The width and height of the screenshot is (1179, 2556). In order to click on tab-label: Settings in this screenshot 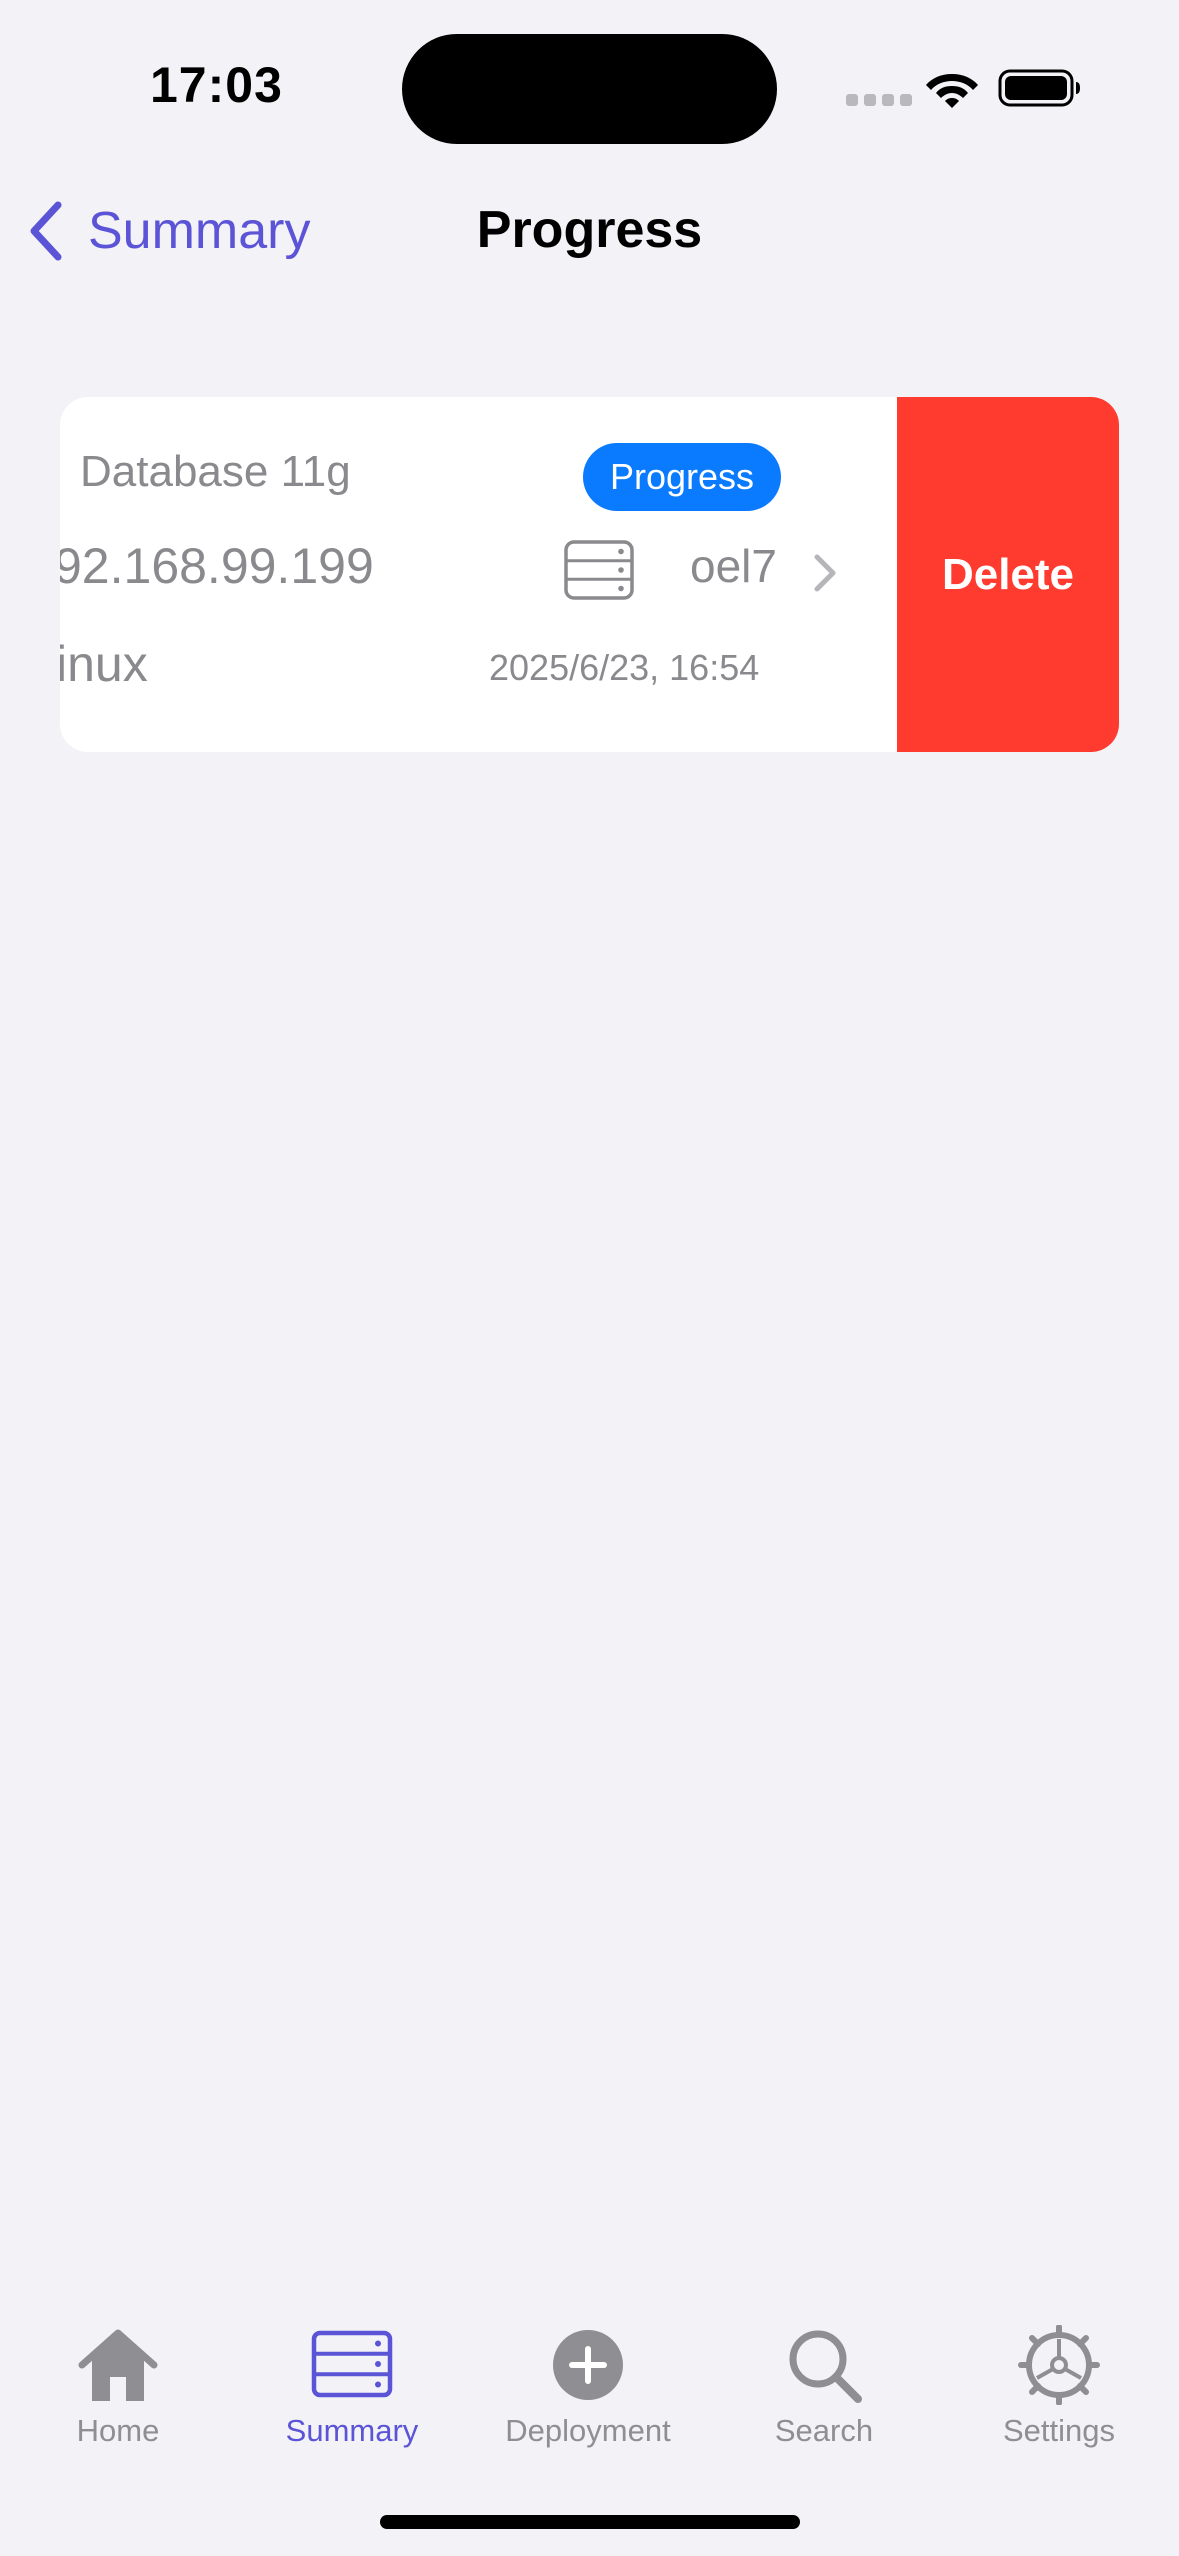, I will do `click(1058, 2430)`.